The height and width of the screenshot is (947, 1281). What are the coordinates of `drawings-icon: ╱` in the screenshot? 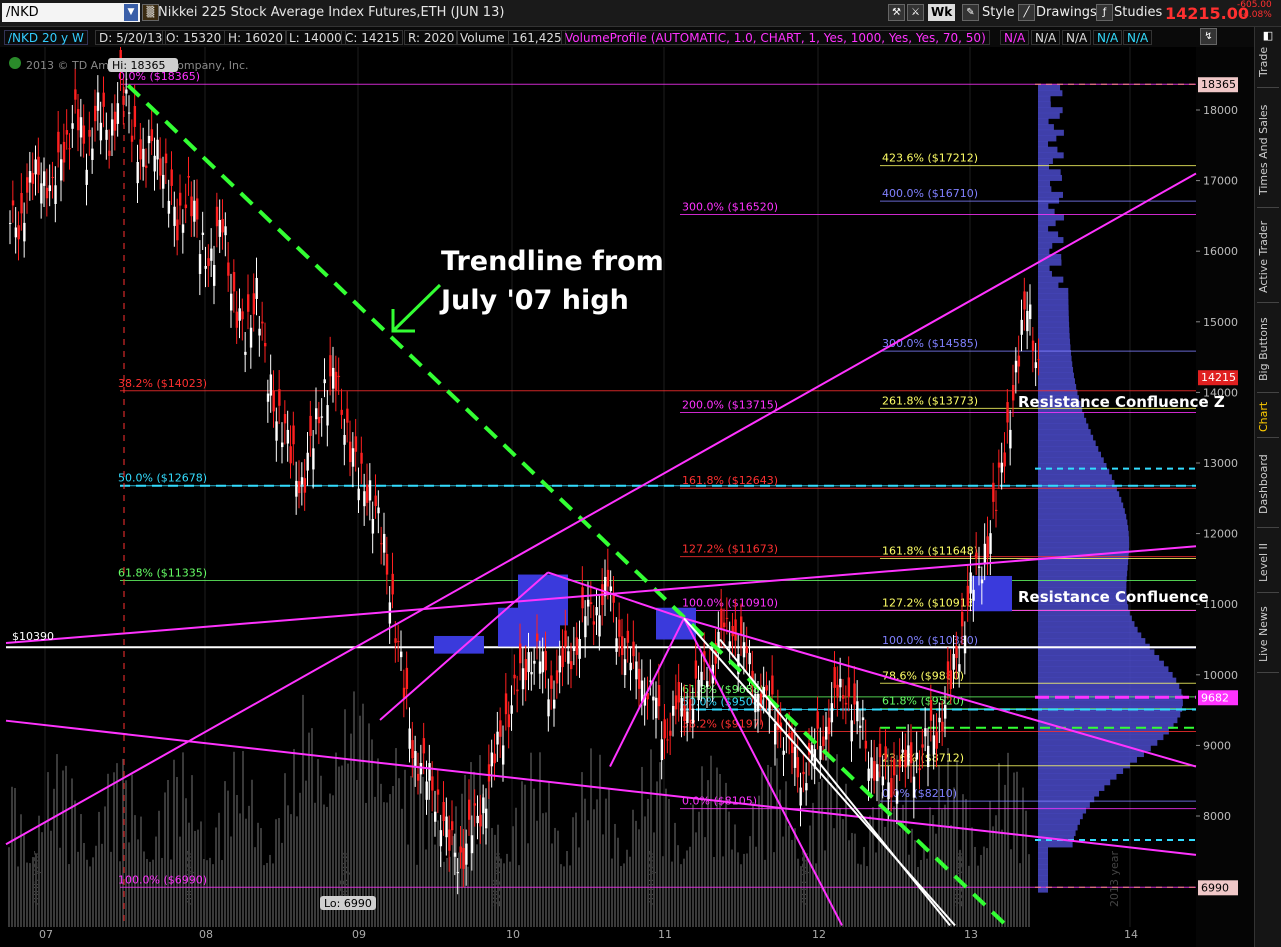 It's located at (1026, 12).